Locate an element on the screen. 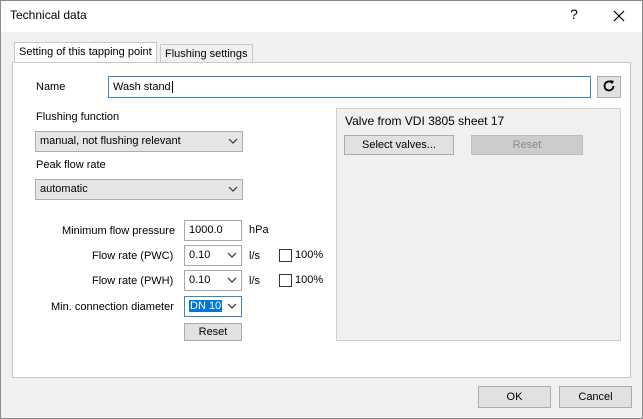  min-flow-pressure-label: Minimum flow pressure is located at coordinates (119, 231).